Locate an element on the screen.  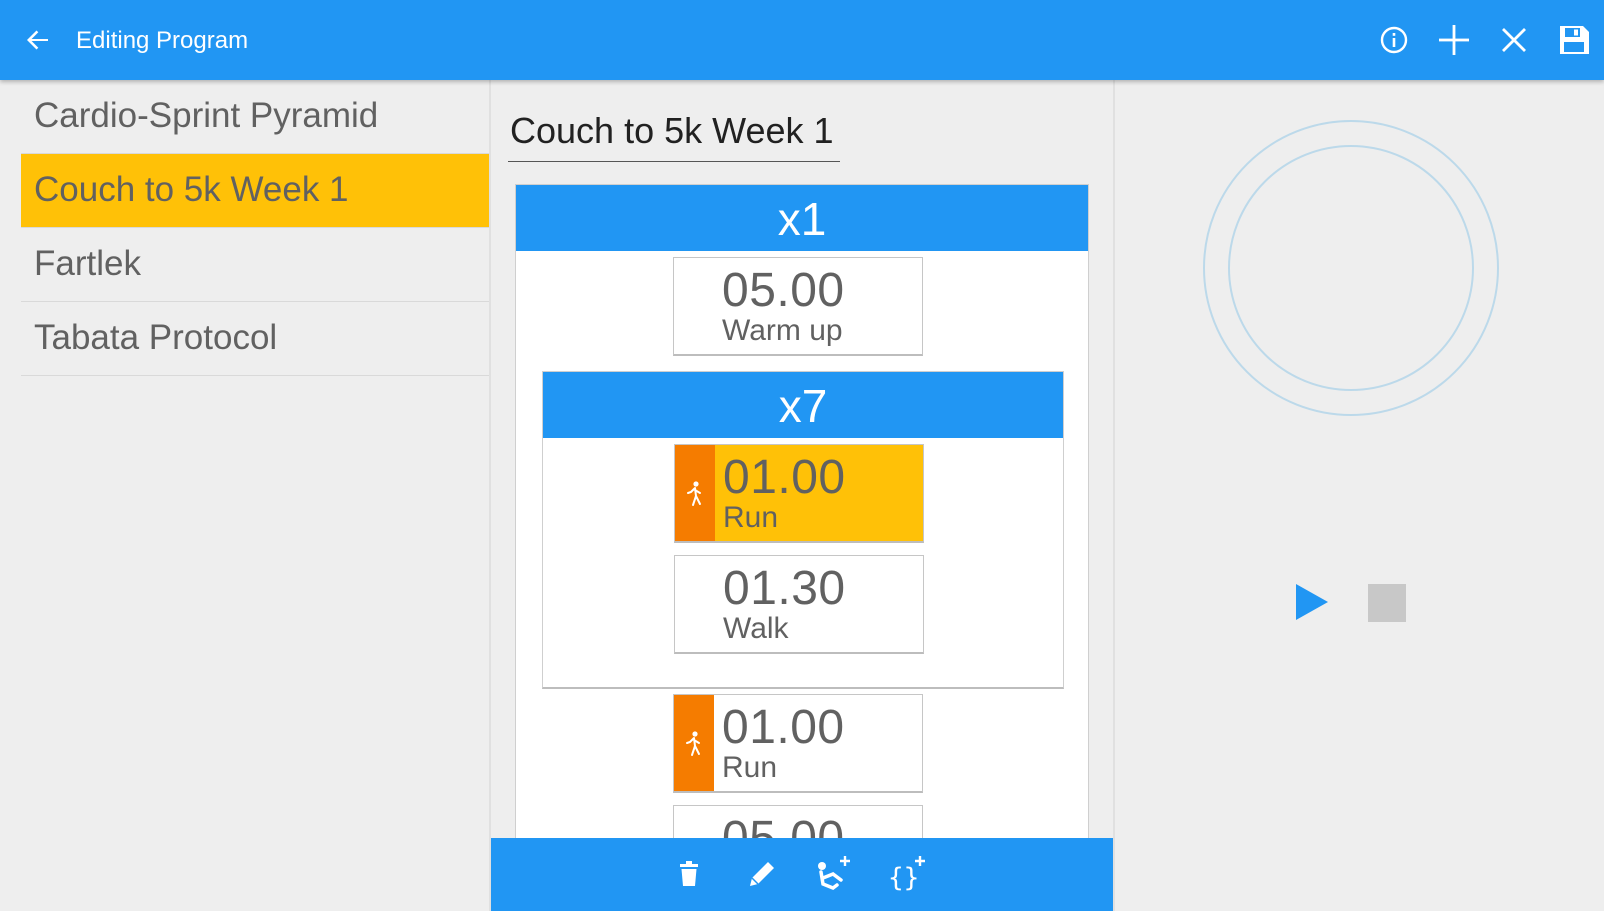
add-group-icon: {} is located at coordinates (907, 874).